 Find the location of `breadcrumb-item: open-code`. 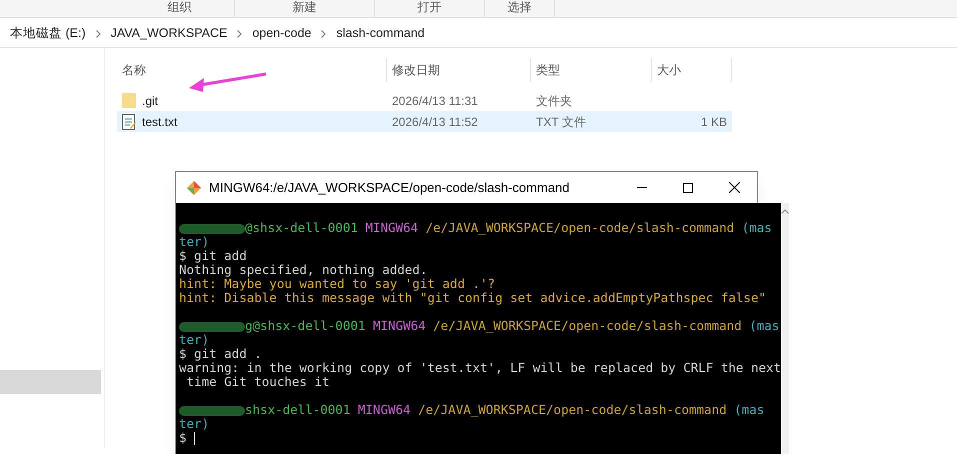

breadcrumb-item: open-code is located at coordinates (282, 33).